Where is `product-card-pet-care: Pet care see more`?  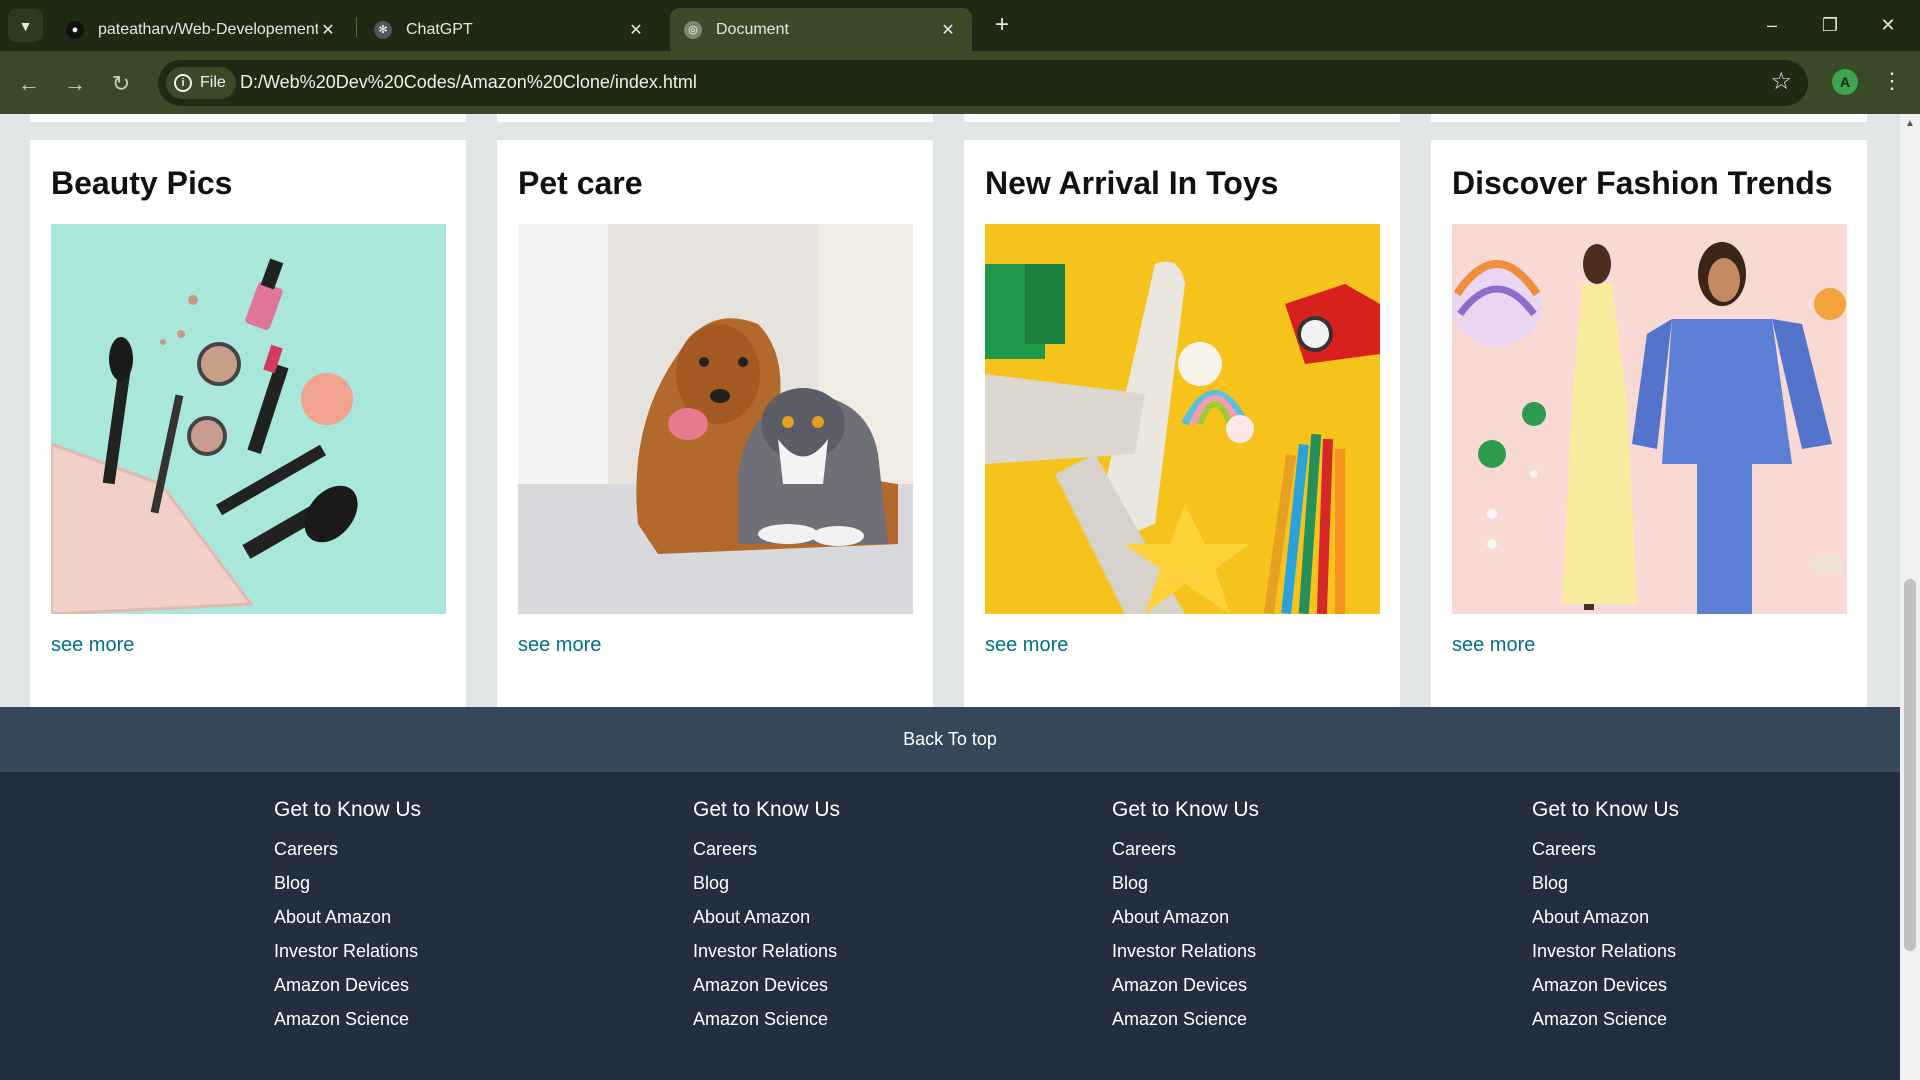 product-card-pet-care: Pet care see more is located at coordinates (715, 423).